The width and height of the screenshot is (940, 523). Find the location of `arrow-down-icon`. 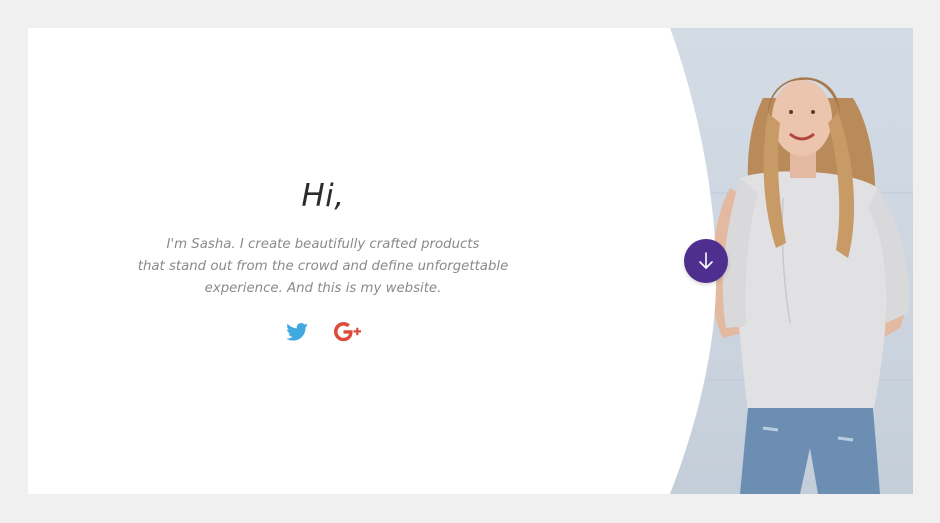

arrow-down-icon is located at coordinates (706, 260).